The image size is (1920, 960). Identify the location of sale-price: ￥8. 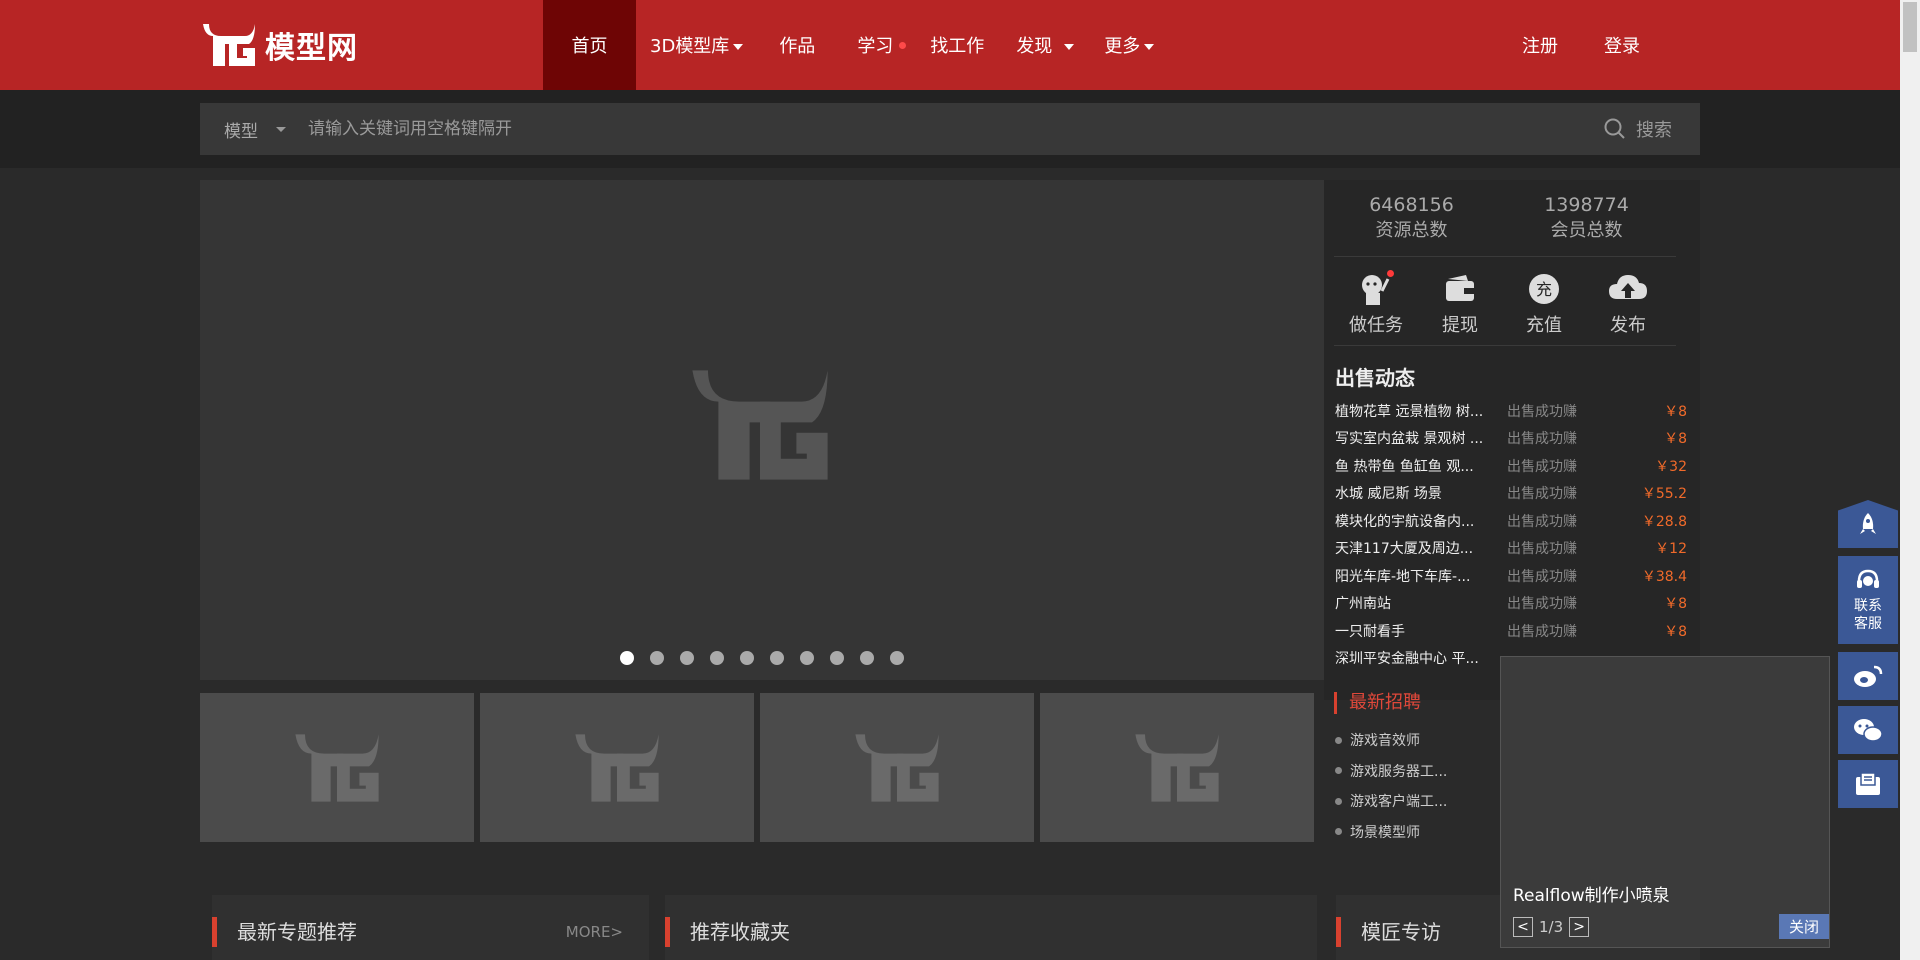
(1675, 604).